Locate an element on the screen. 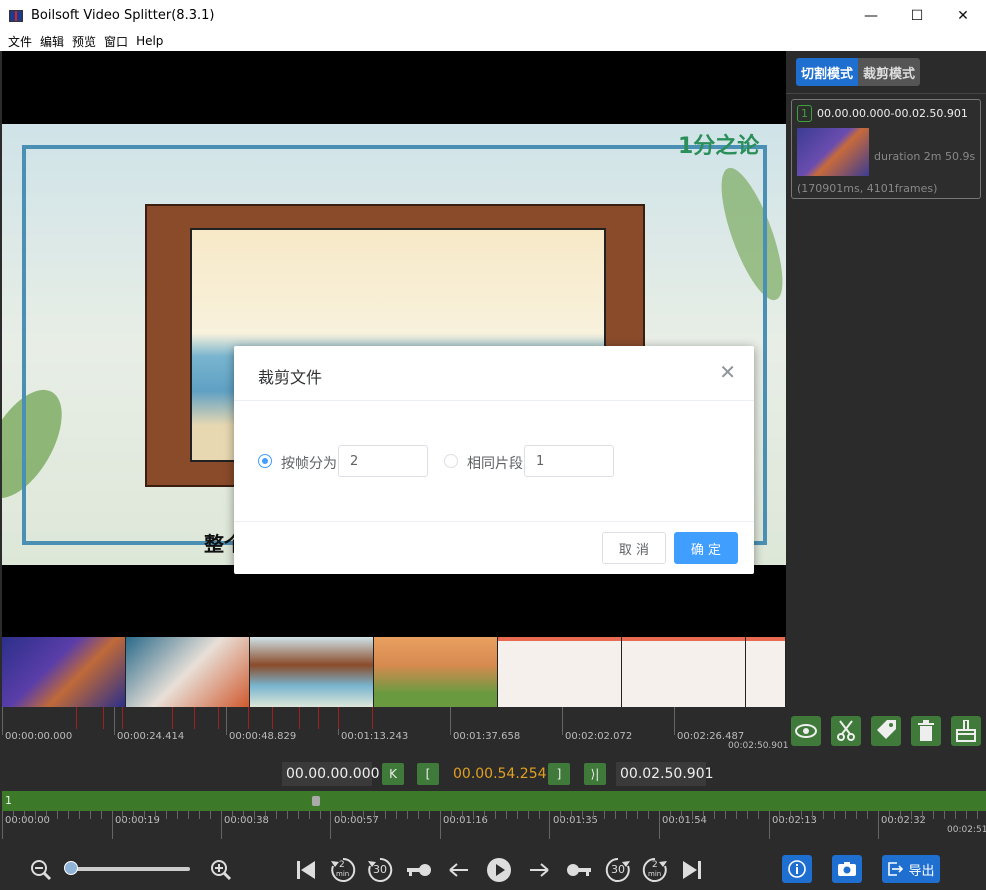 This screenshot has height=890, width=986. radio-split-by-frames is located at coordinates (265, 461).